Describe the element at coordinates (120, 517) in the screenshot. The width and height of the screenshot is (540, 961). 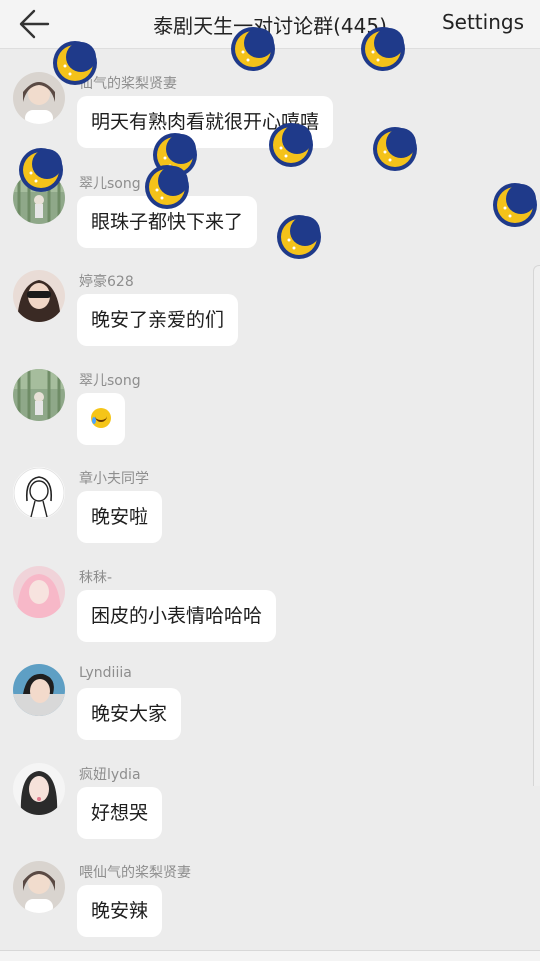
I see `message-bubble: 晚安啦` at that location.